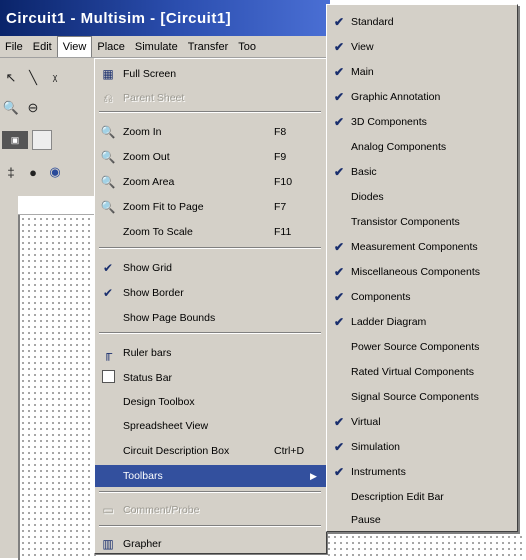  What do you see at coordinates (11, 172) in the screenshot?
I see `component-icon: ‡` at bounding box center [11, 172].